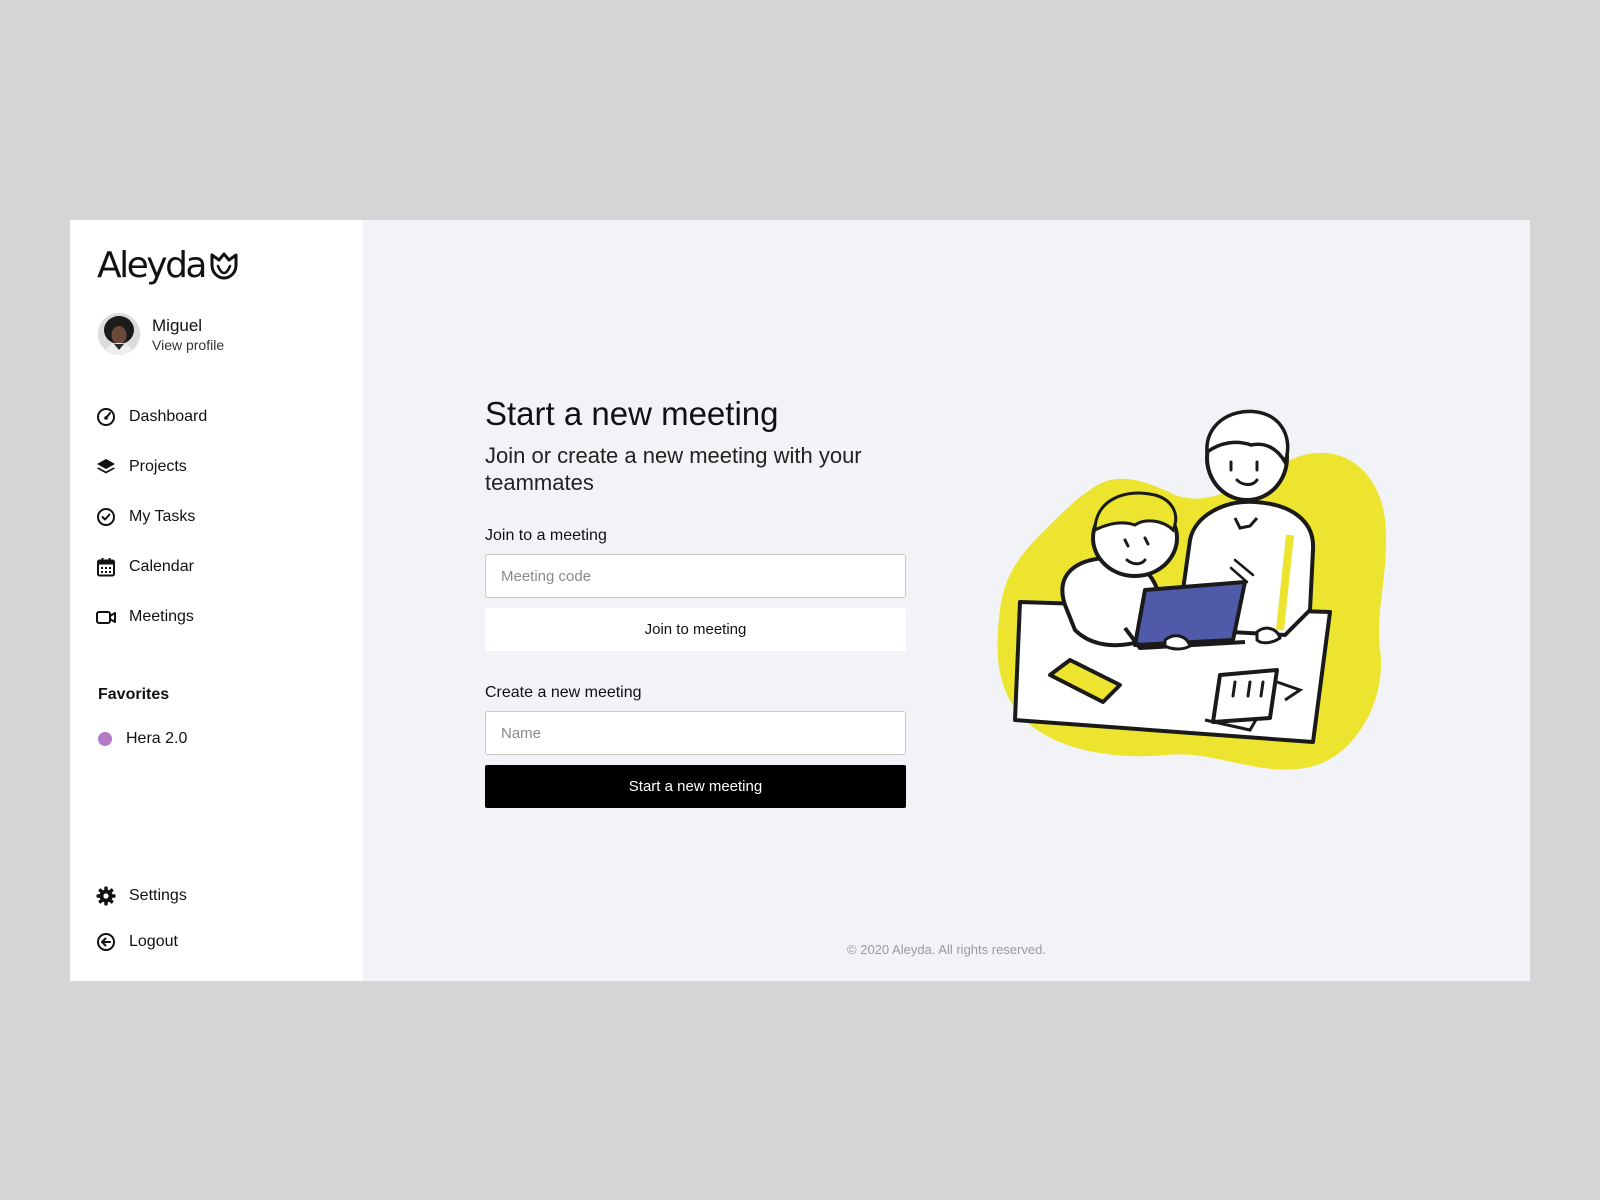 The image size is (1600, 1200). What do you see at coordinates (134, 694) in the screenshot?
I see `favorites-heading: Favorites` at bounding box center [134, 694].